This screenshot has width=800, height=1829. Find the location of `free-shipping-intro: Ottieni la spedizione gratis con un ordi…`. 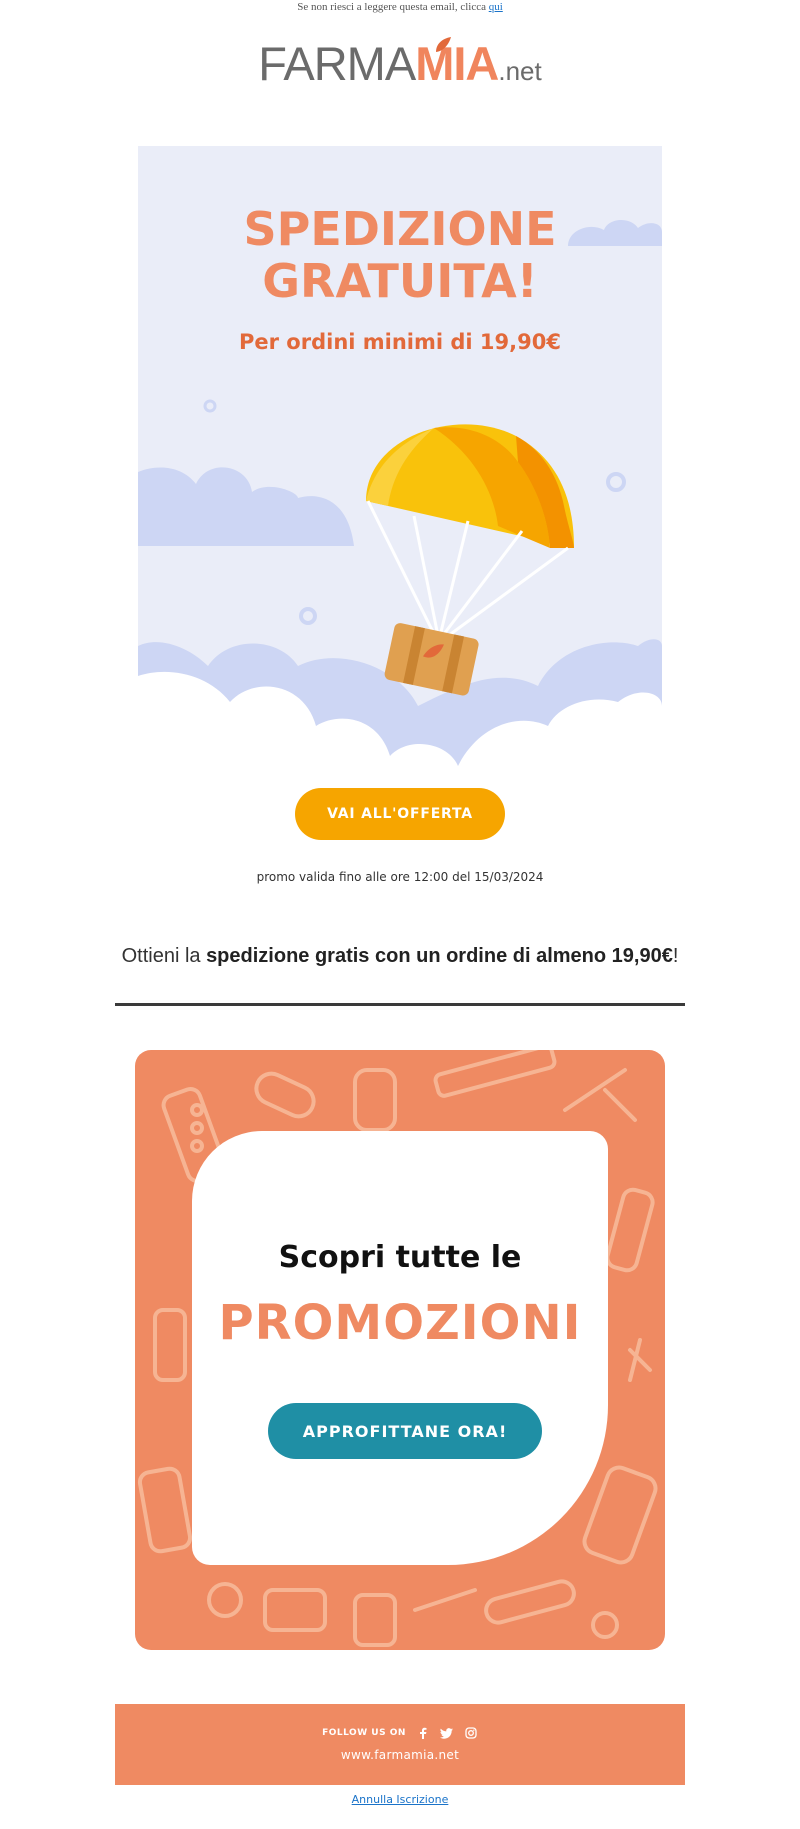

free-shipping-intro: Ottieni la spedizione gratis con un ordi… is located at coordinates (400, 956).